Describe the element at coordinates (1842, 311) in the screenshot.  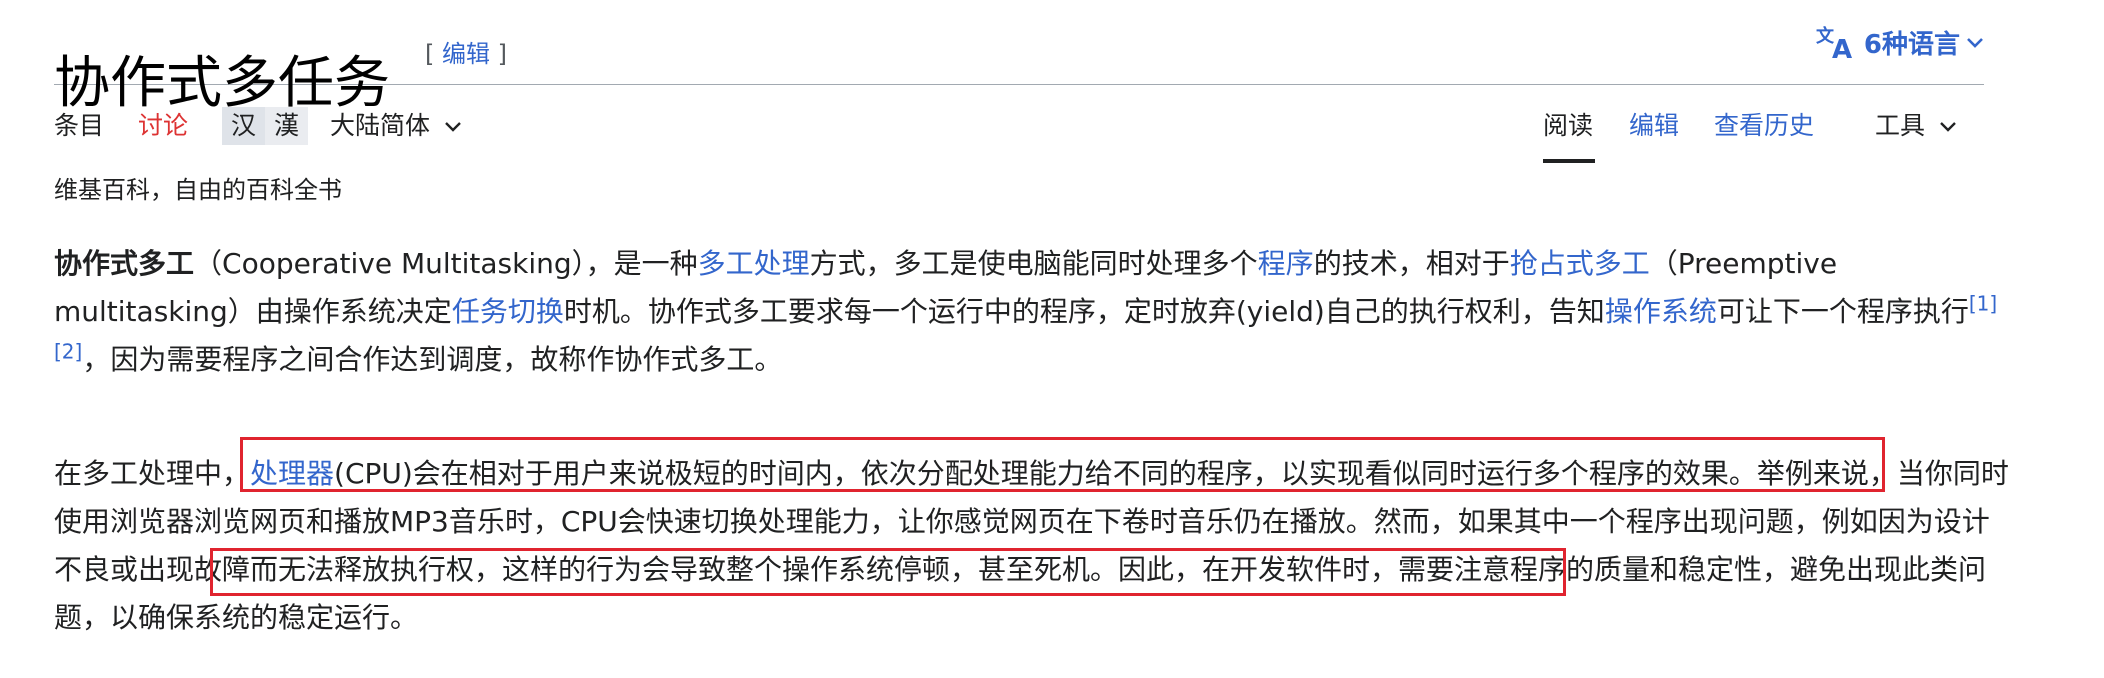
I see `text: 可让下一个程序执行` at that location.